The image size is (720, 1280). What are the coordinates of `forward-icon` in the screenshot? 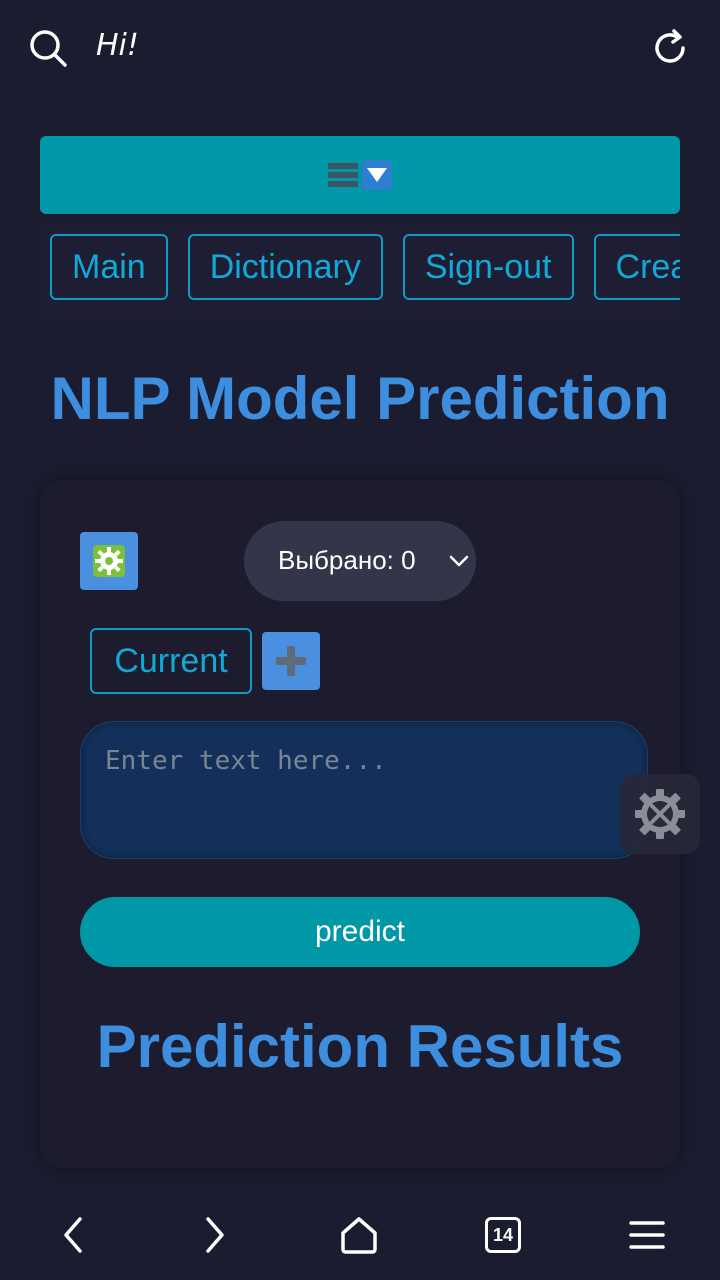 It's located at (215, 1235).